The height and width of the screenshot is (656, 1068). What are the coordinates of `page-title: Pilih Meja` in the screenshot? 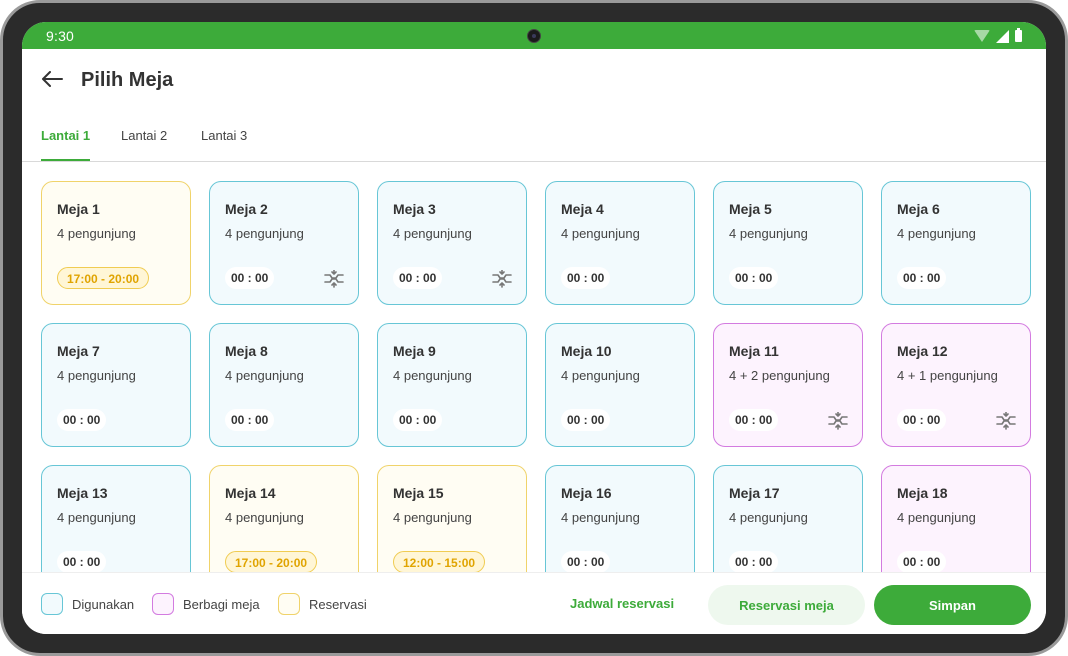 It's located at (127, 80).